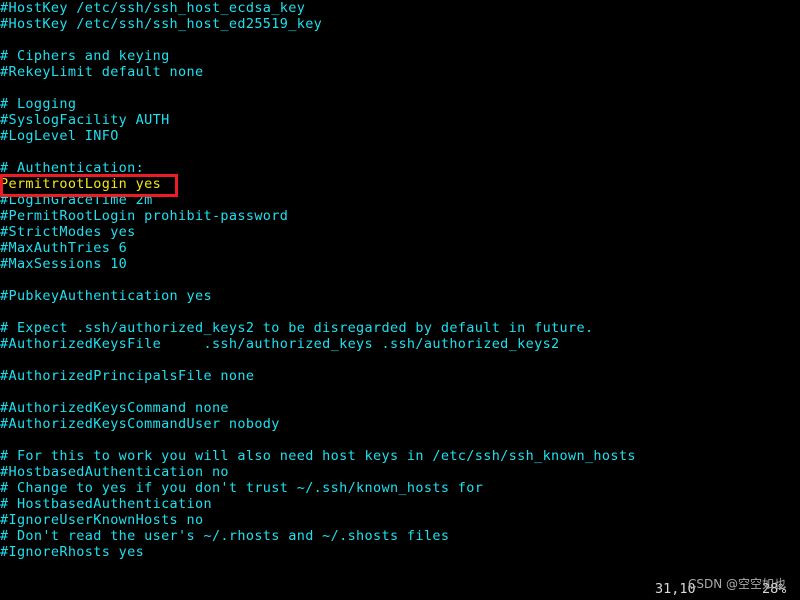 The height and width of the screenshot is (600, 800). I want to click on config-line: #AuthorizedKeysCommandUser nobody, so click(140, 424).